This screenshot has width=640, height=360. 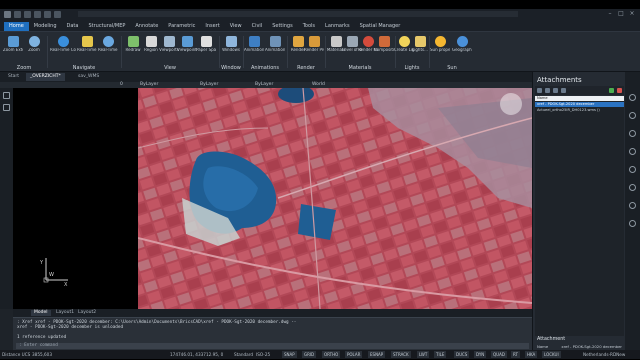 I want to click on doc-tab-start: Start, so click(x=13, y=77).